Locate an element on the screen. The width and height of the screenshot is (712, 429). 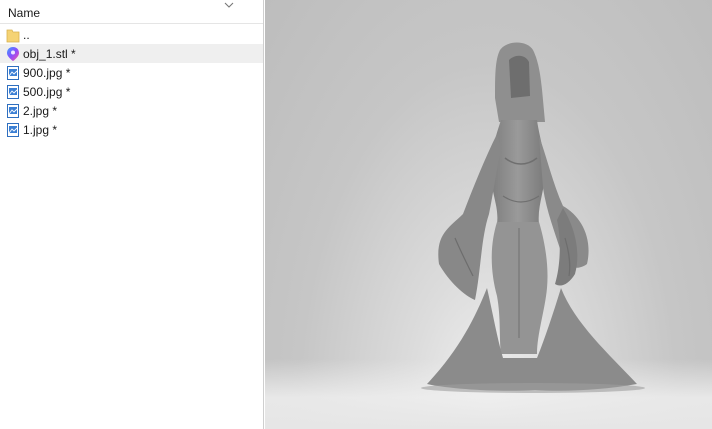
list-item-900-jpg: 900.jpg * is located at coordinates (131, 72).